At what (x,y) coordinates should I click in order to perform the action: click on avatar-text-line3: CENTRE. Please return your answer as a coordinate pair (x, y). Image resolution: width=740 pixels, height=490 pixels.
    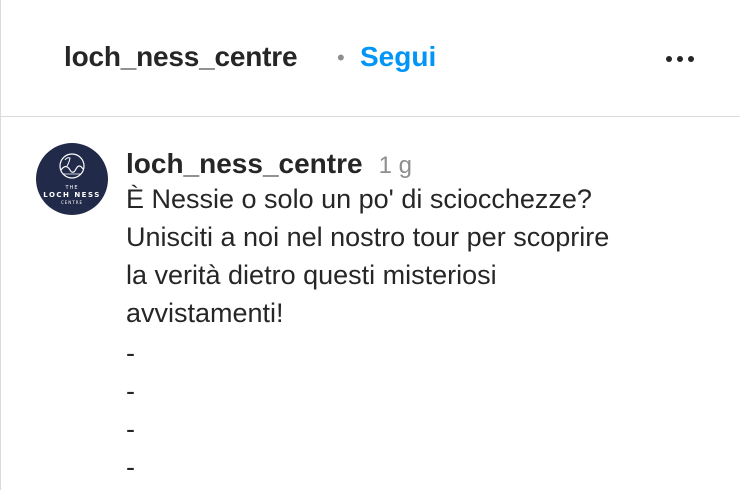
    Looking at the image, I should click on (72, 202).